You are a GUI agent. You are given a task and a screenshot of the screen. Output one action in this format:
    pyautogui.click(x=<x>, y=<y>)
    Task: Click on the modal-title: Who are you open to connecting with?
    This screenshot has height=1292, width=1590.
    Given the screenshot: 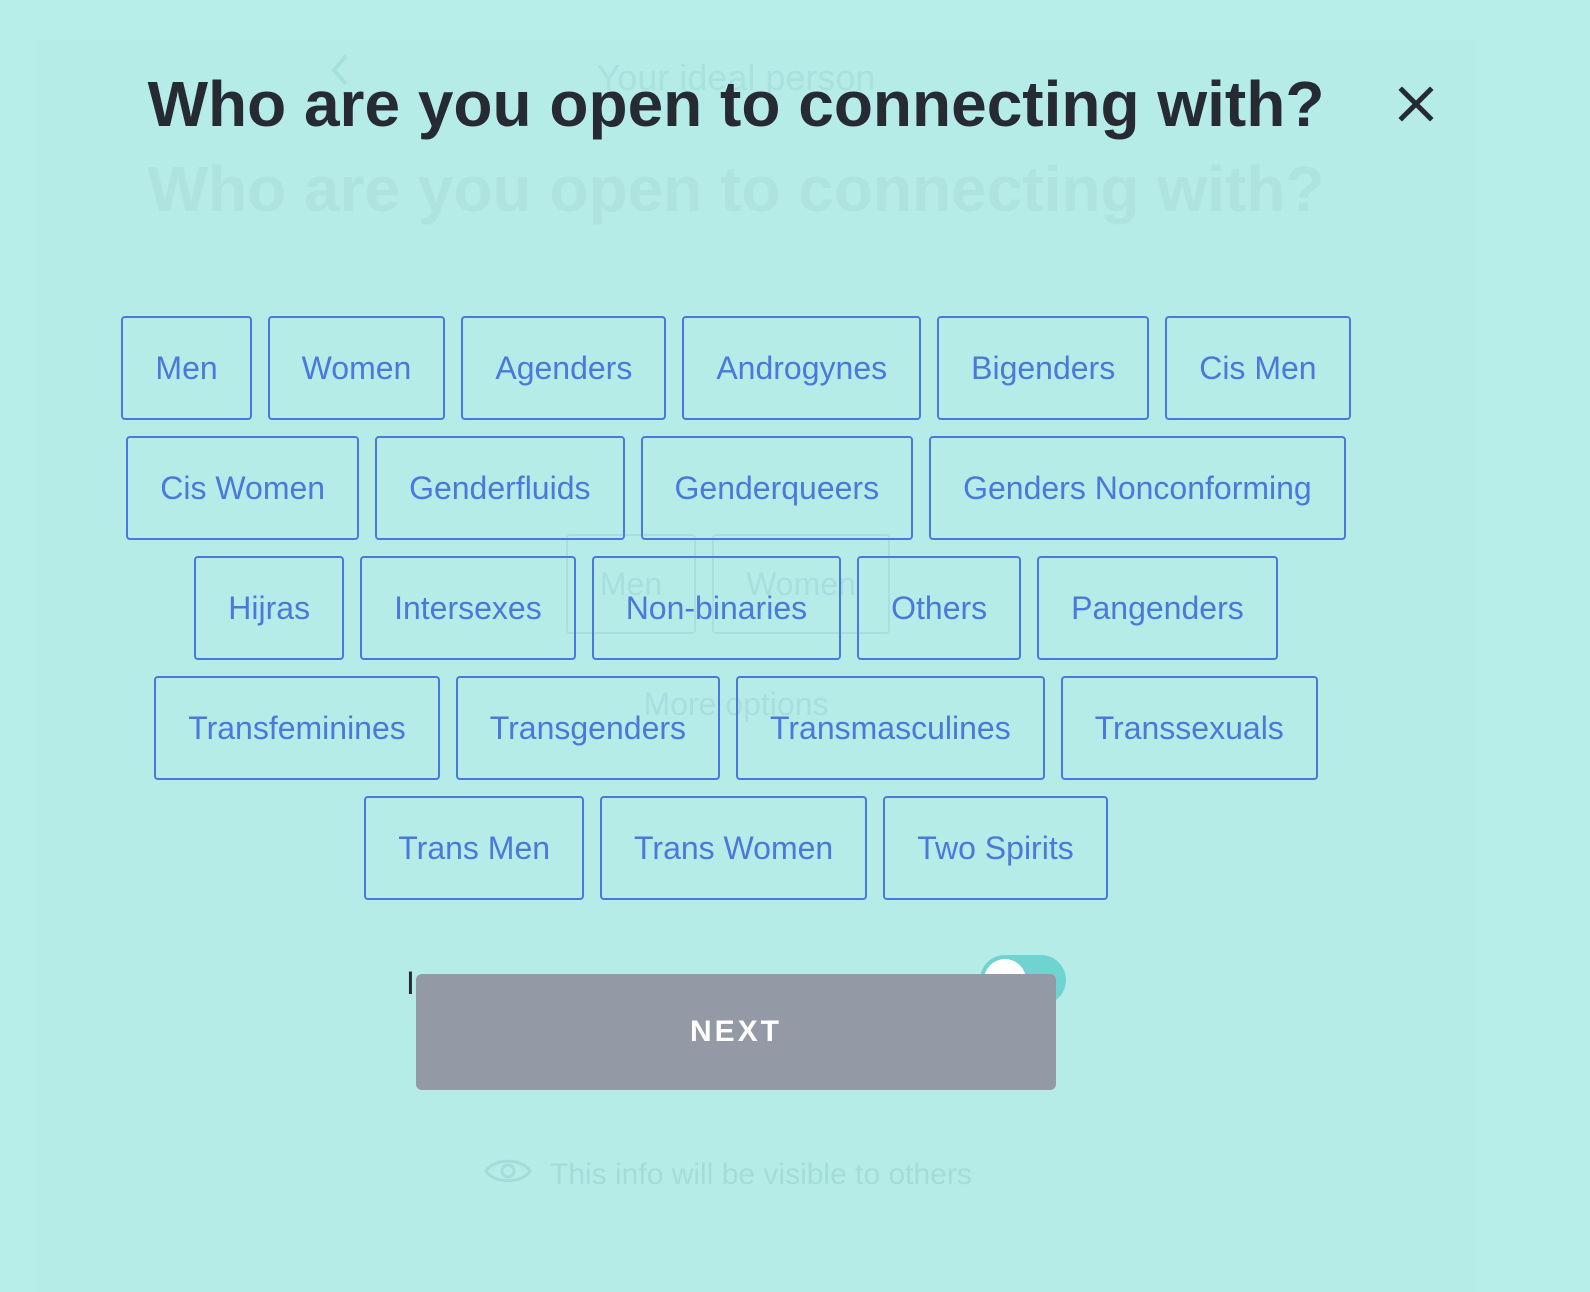 What is the action you would take?
    pyautogui.click(x=736, y=104)
    